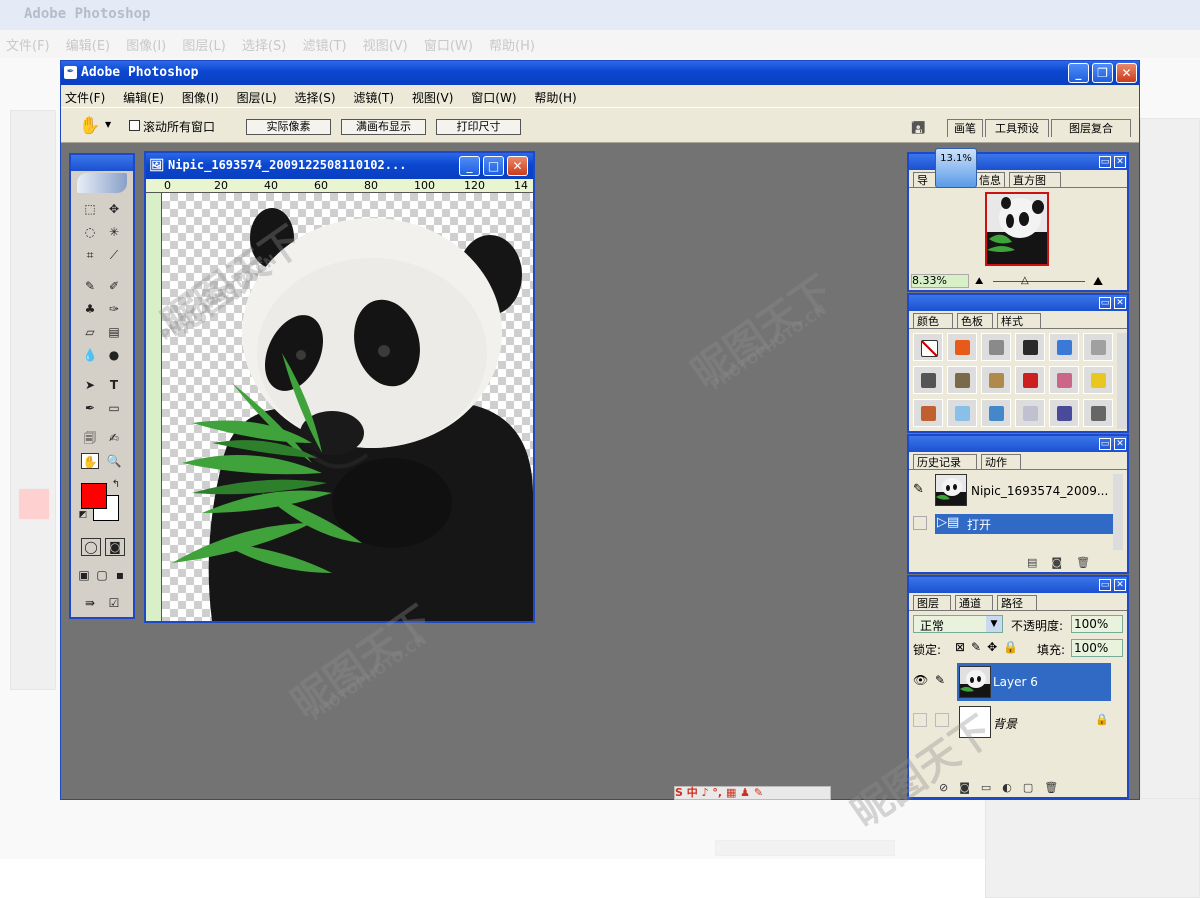 The width and height of the screenshot is (1200, 898). I want to click on history-brush-tool-icon: ✑, so click(114, 309).